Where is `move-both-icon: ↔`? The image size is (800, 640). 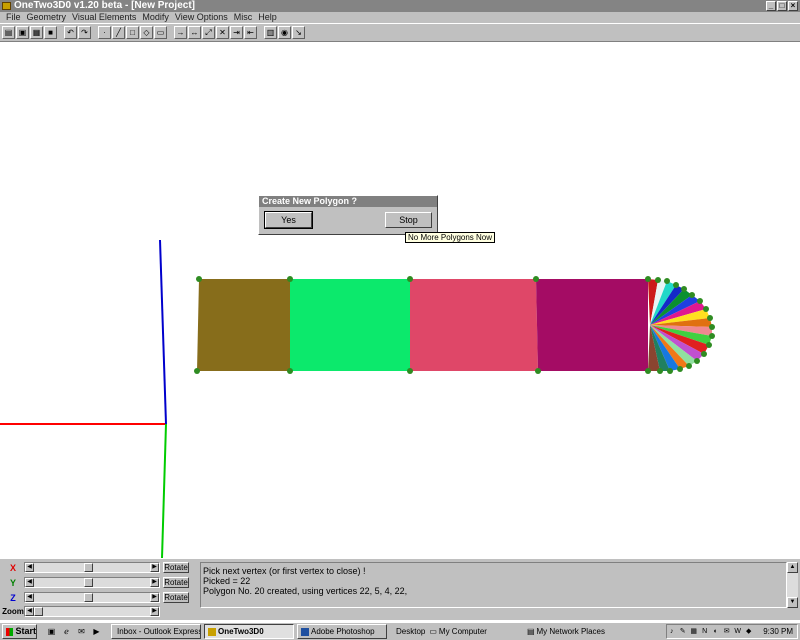
move-both-icon: ↔ is located at coordinates (194, 32).